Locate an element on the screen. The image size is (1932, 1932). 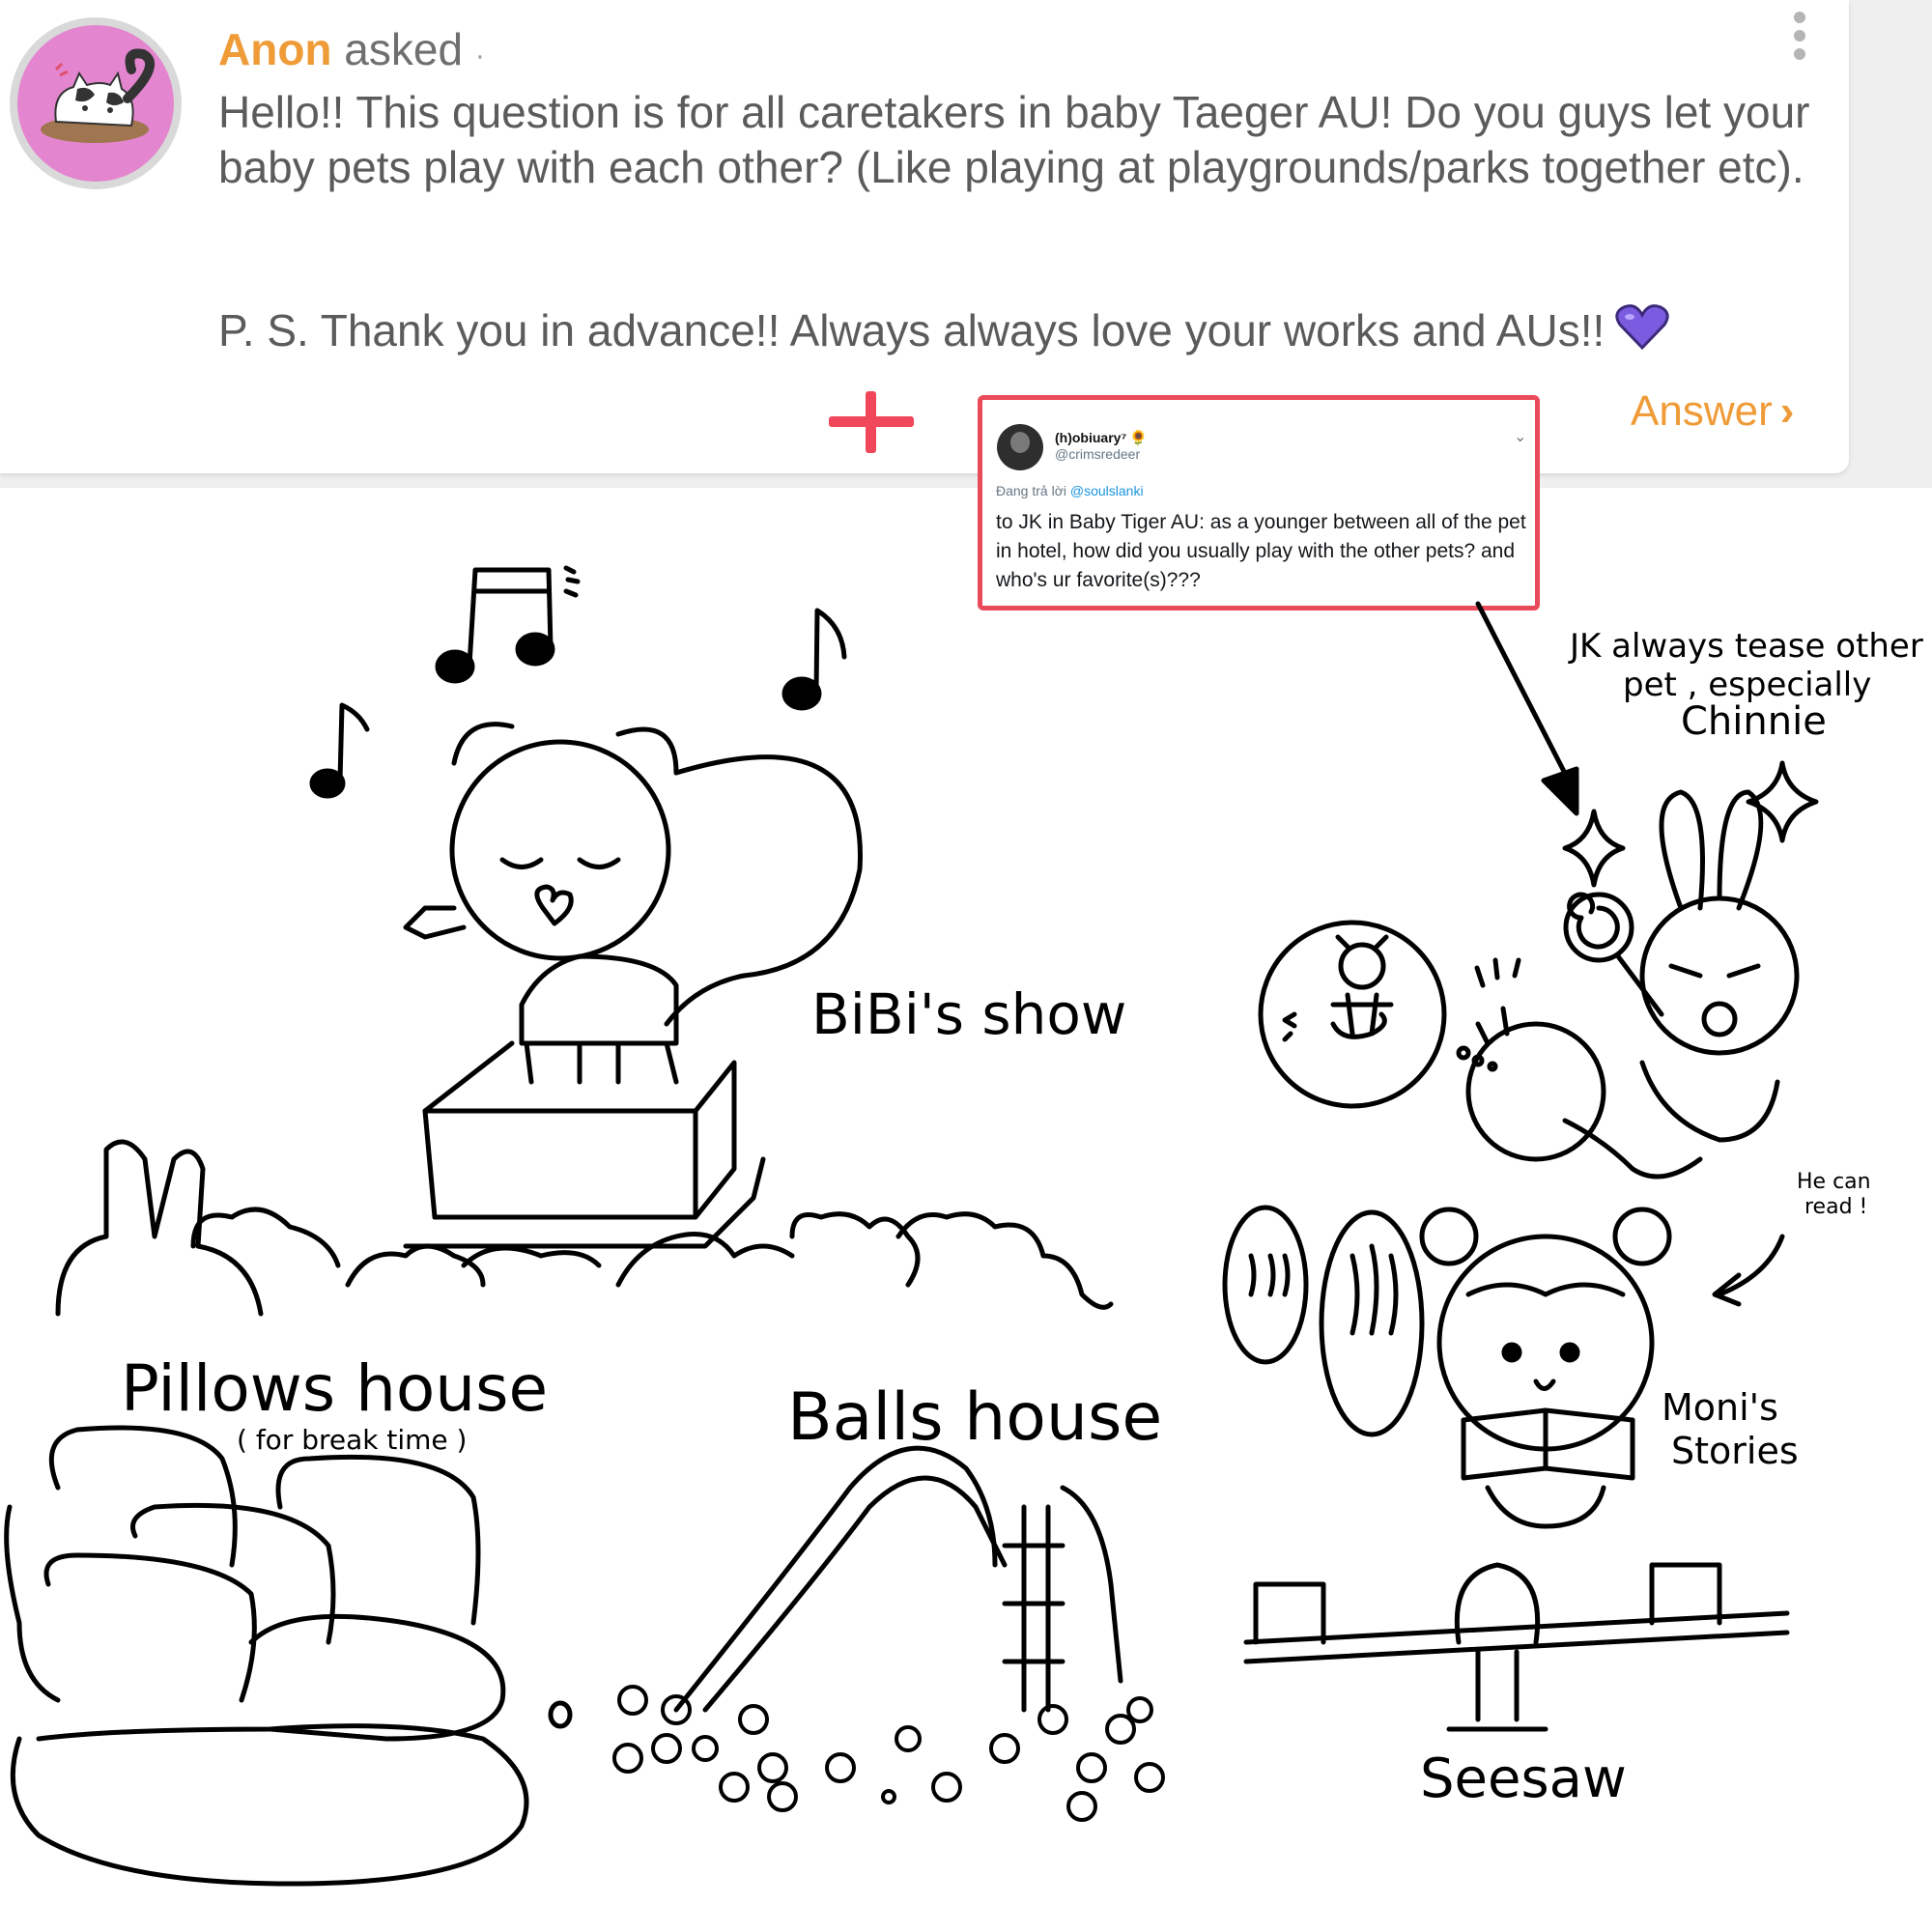
seesaw-label: Seesaw is located at coordinates (1523, 1778).